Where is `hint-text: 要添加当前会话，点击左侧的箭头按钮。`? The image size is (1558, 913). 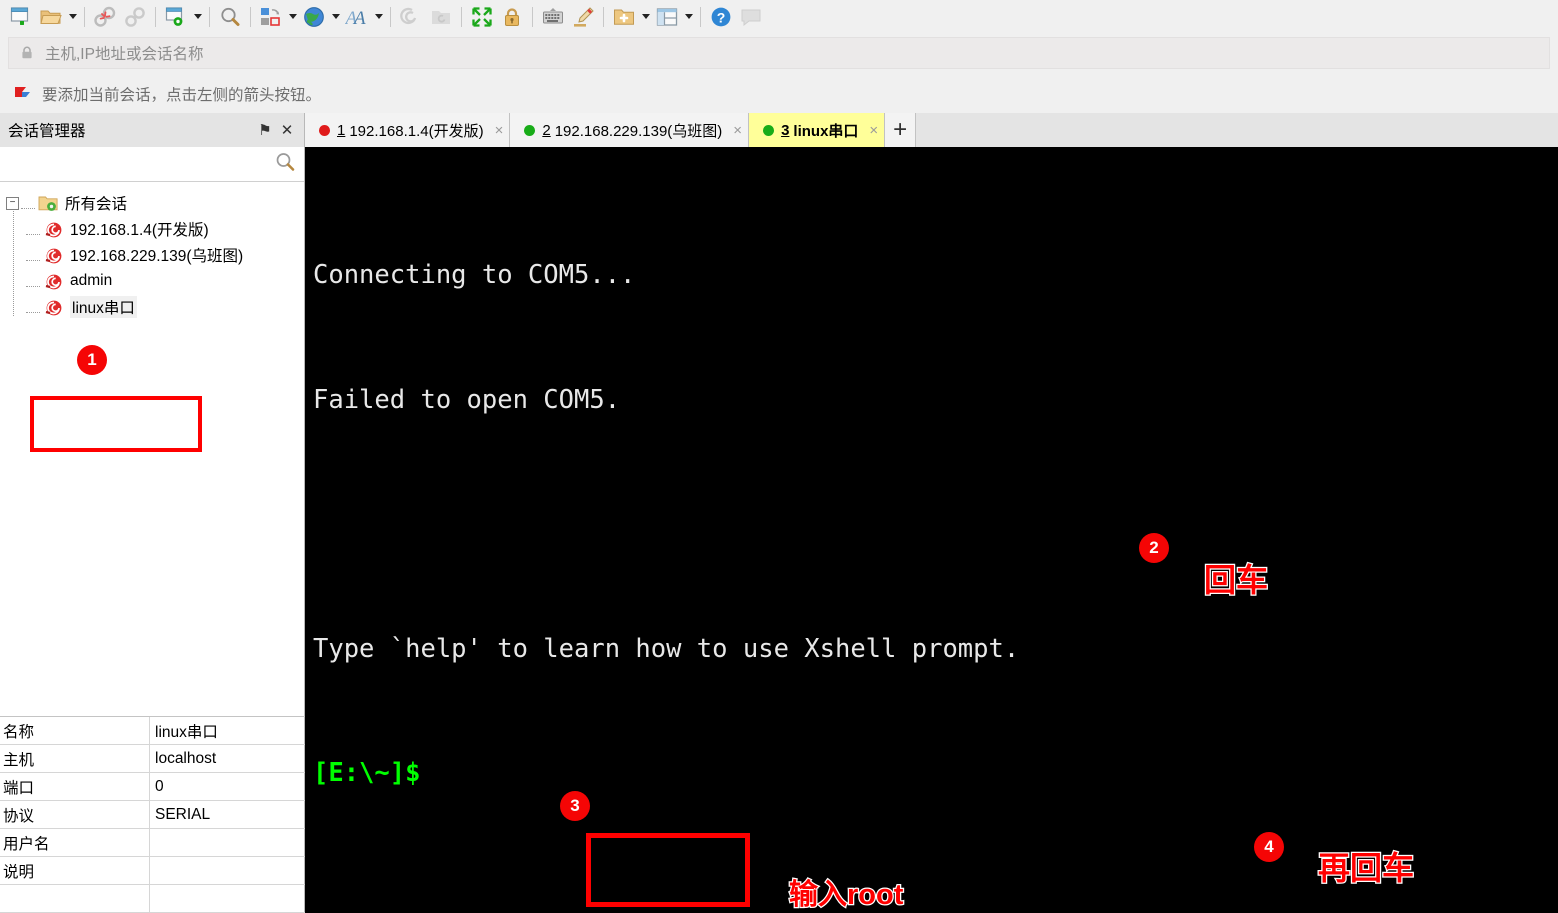
hint-text: 要添加当前会话，点击左侧的箭头按钮。 is located at coordinates (182, 95).